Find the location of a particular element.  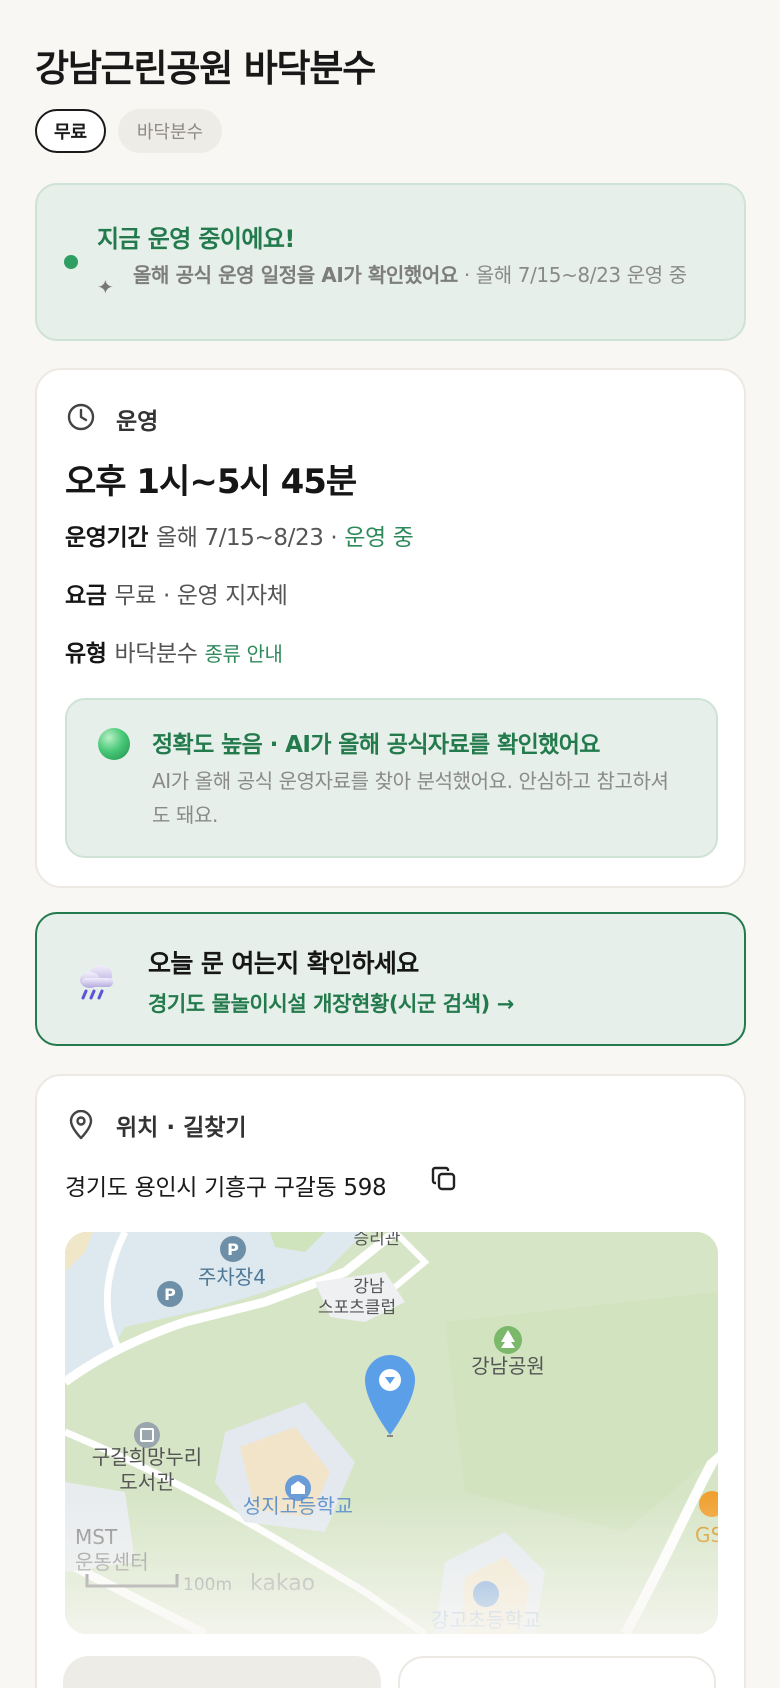

copy-icon is located at coordinates (444, 1179).